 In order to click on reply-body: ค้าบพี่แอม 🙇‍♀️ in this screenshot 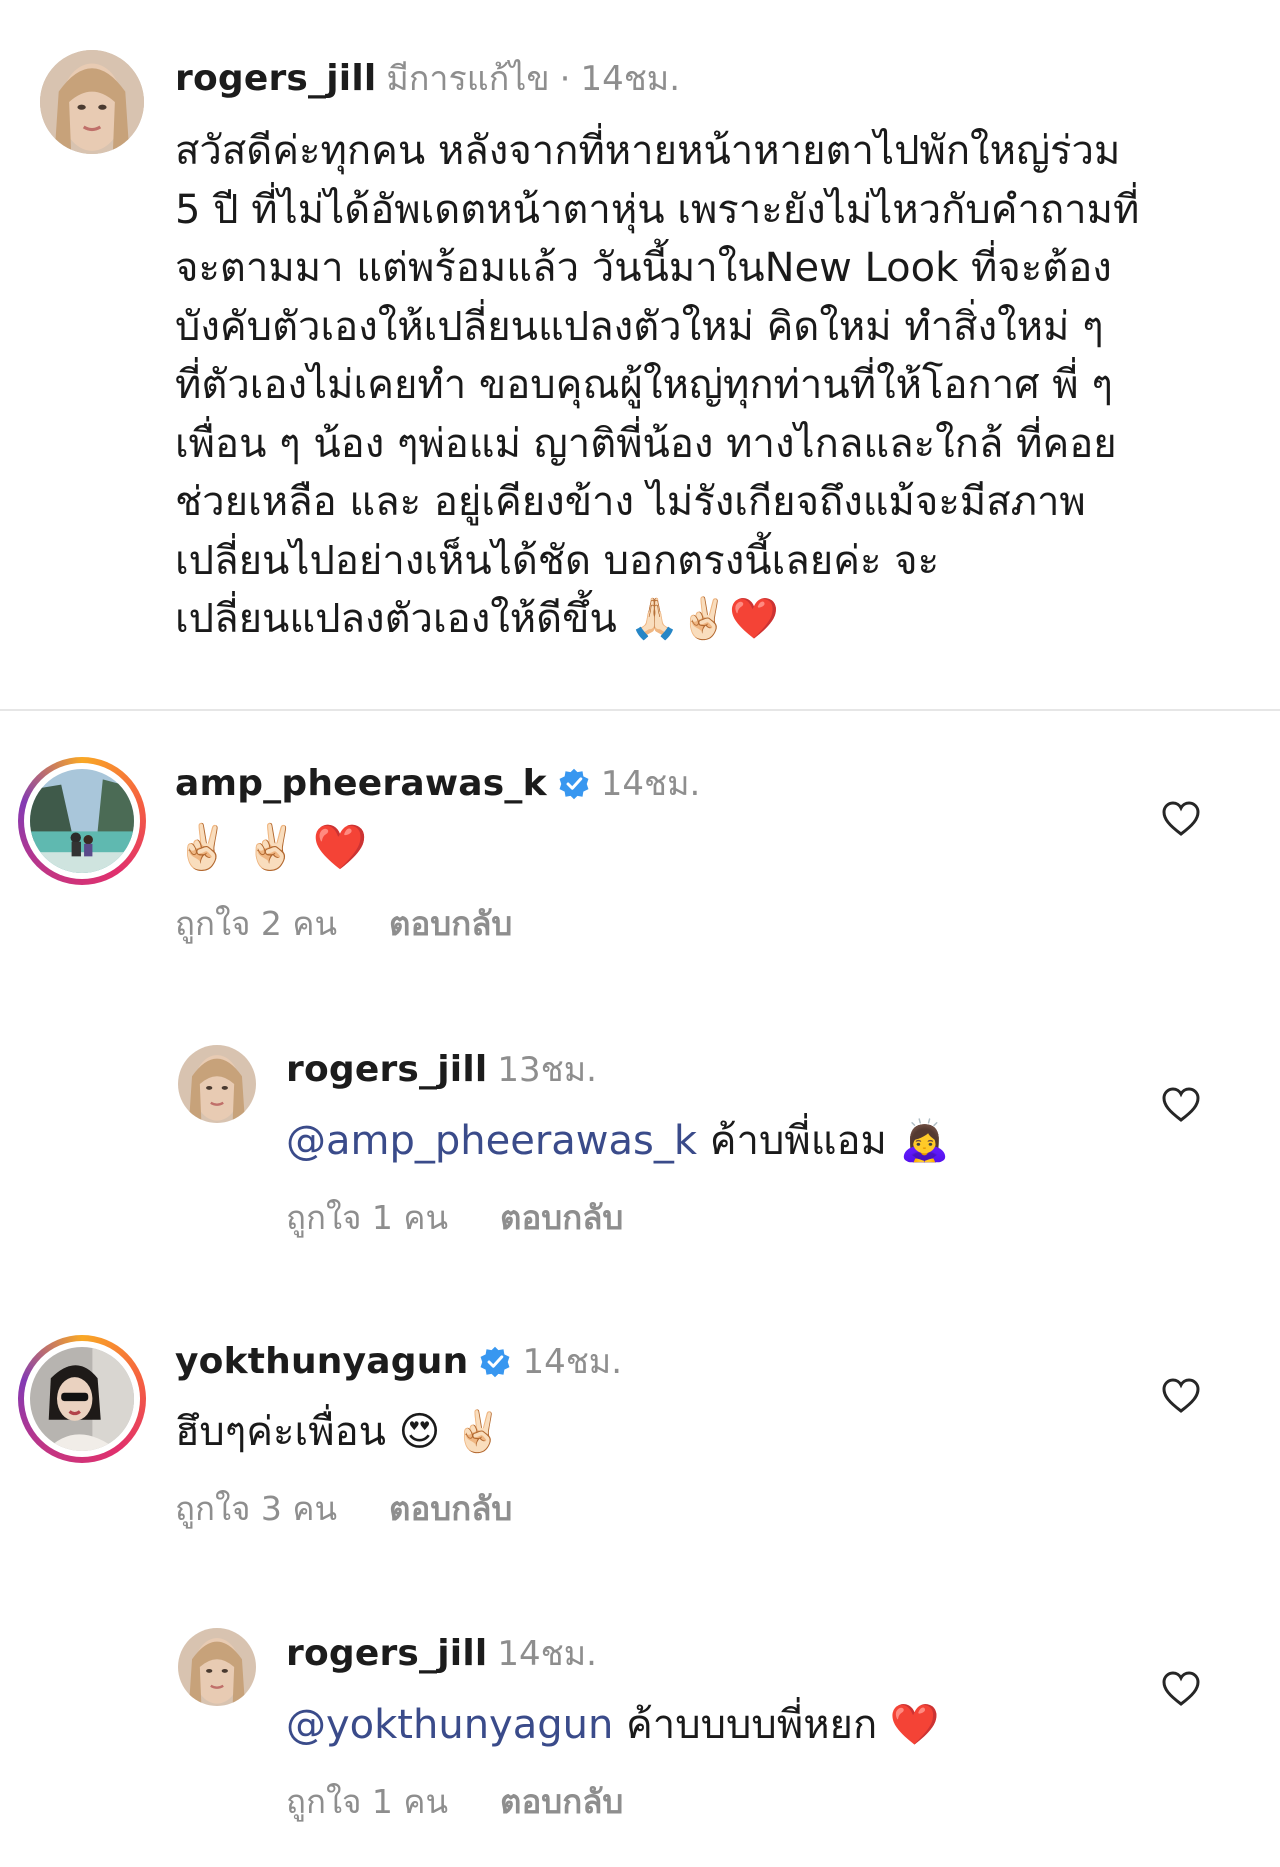, I will do `click(823, 1141)`.